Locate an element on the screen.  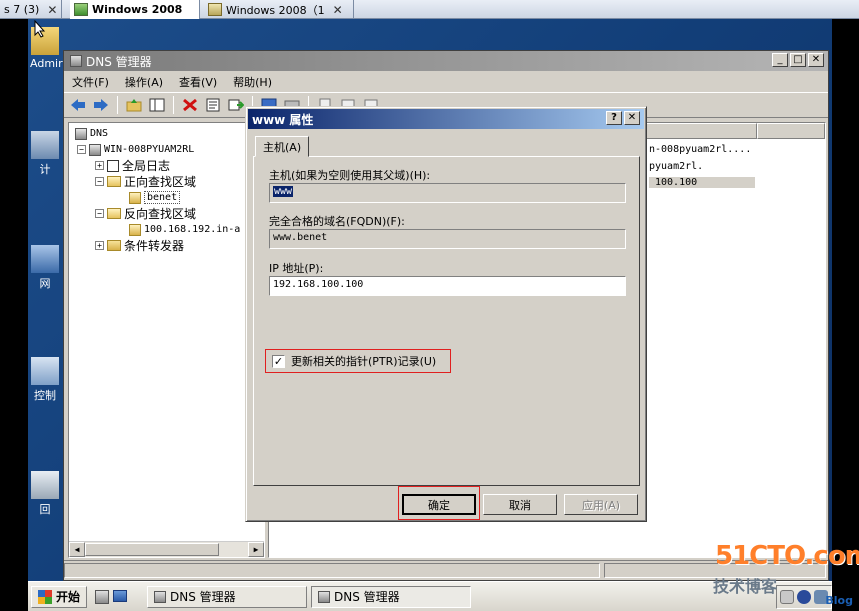
column-header is located at coordinates (791, 131).